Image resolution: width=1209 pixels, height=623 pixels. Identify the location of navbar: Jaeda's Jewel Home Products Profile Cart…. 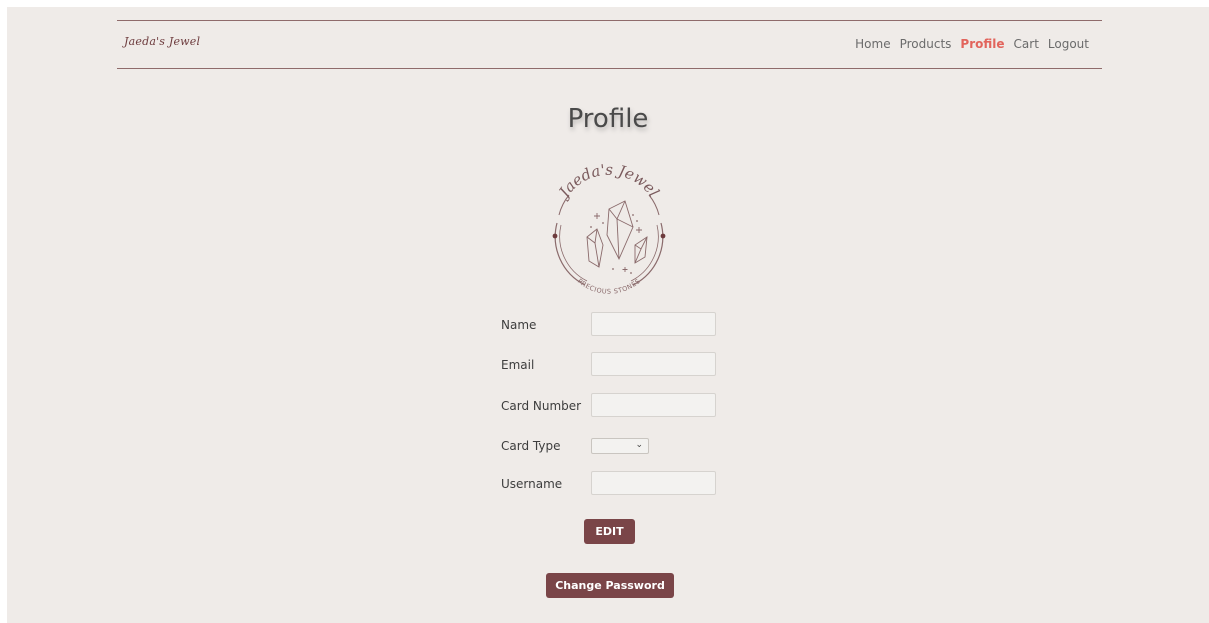
(609, 44).